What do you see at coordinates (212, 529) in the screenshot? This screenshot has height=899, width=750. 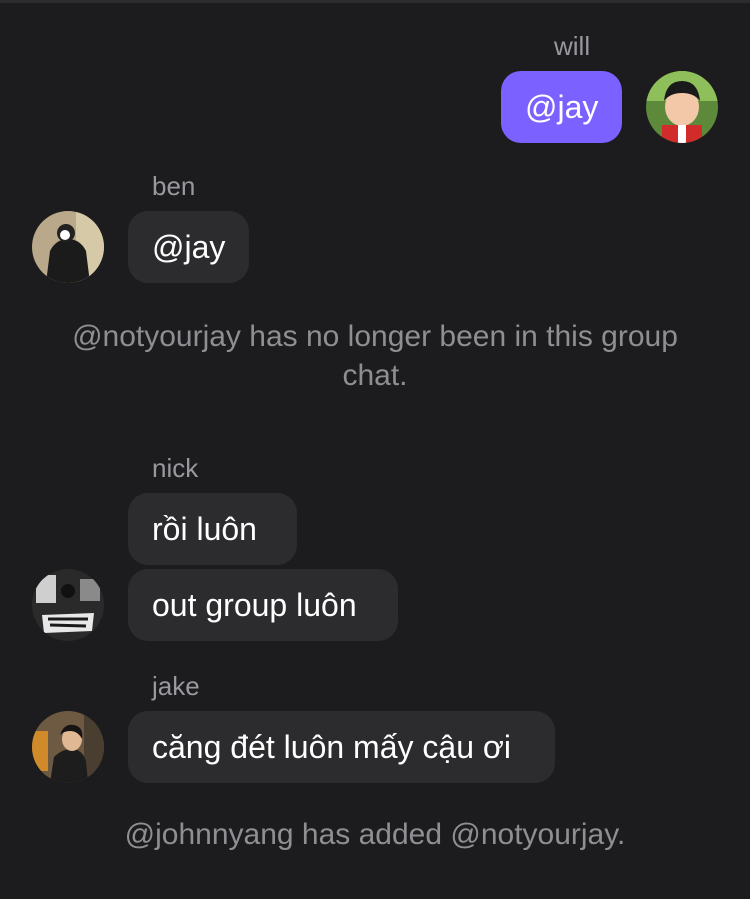 I see `message-bubble-nick-1: rồi luôn` at bounding box center [212, 529].